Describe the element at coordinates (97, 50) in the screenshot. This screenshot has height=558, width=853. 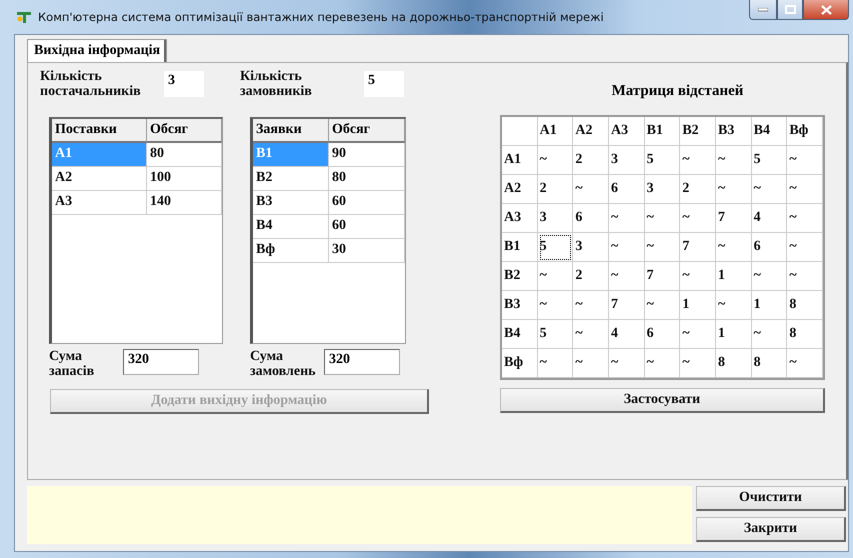
I see `tab: Вихідна інформація` at that location.